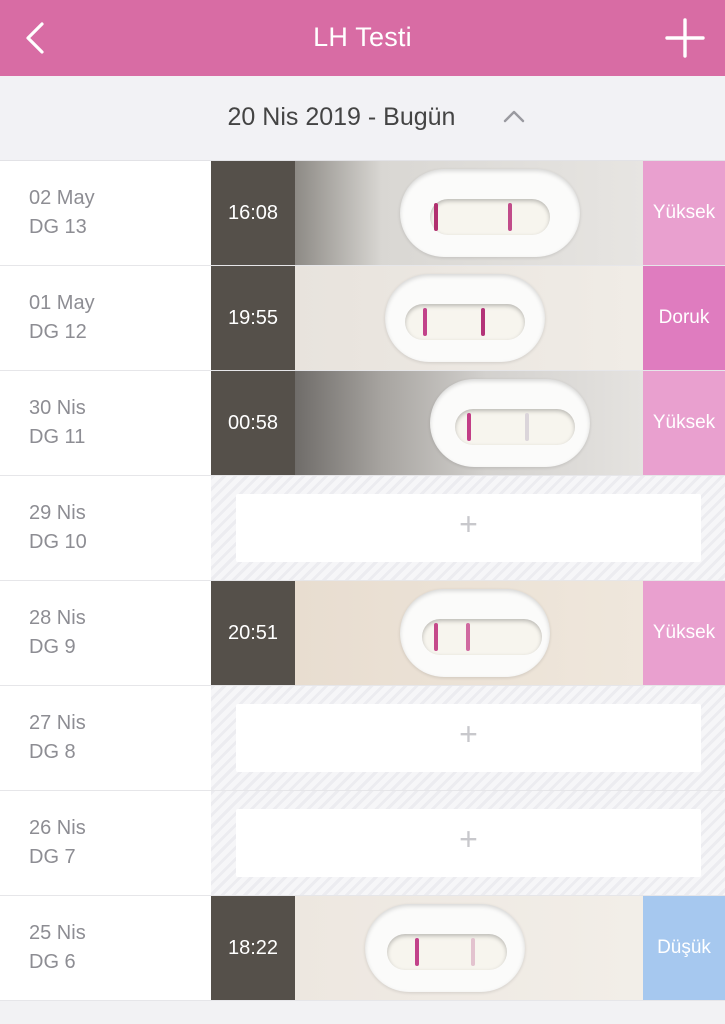 The width and height of the screenshot is (725, 1024). Describe the element at coordinates (105, 213) in the screenshot. I see `date-cell: 02 May DG 13` at that location.